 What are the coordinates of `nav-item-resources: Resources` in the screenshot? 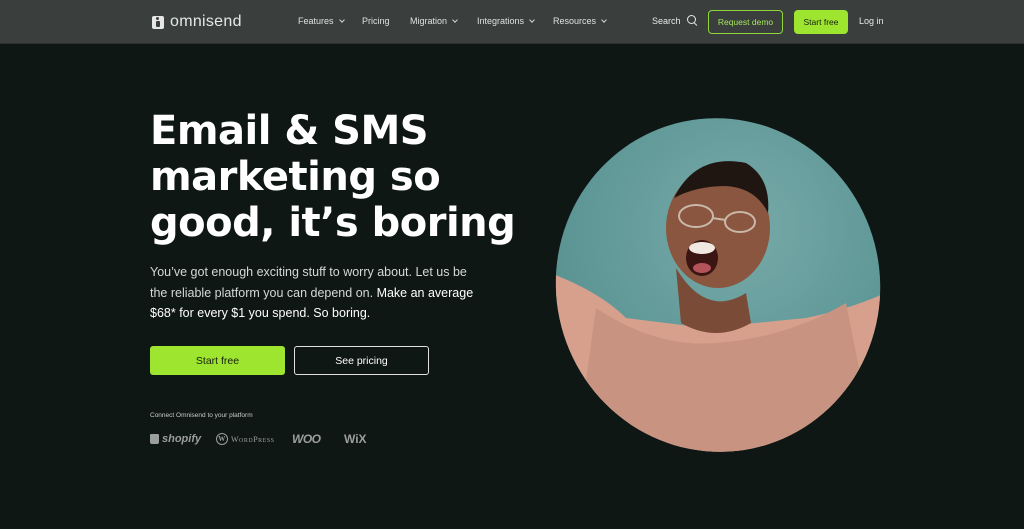 It's located at (580, 21).